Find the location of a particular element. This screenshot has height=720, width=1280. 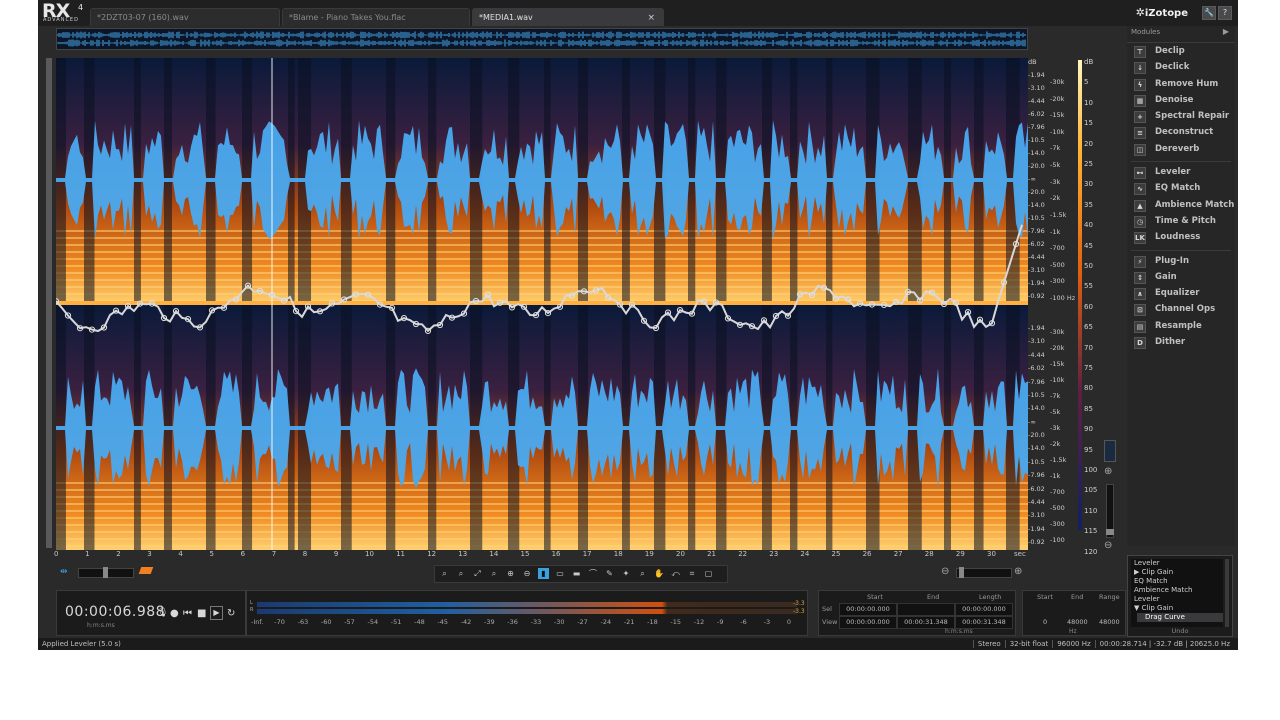

module-channel-ops: ⊡ Channel Ops is located at coordinates (1181, 309).